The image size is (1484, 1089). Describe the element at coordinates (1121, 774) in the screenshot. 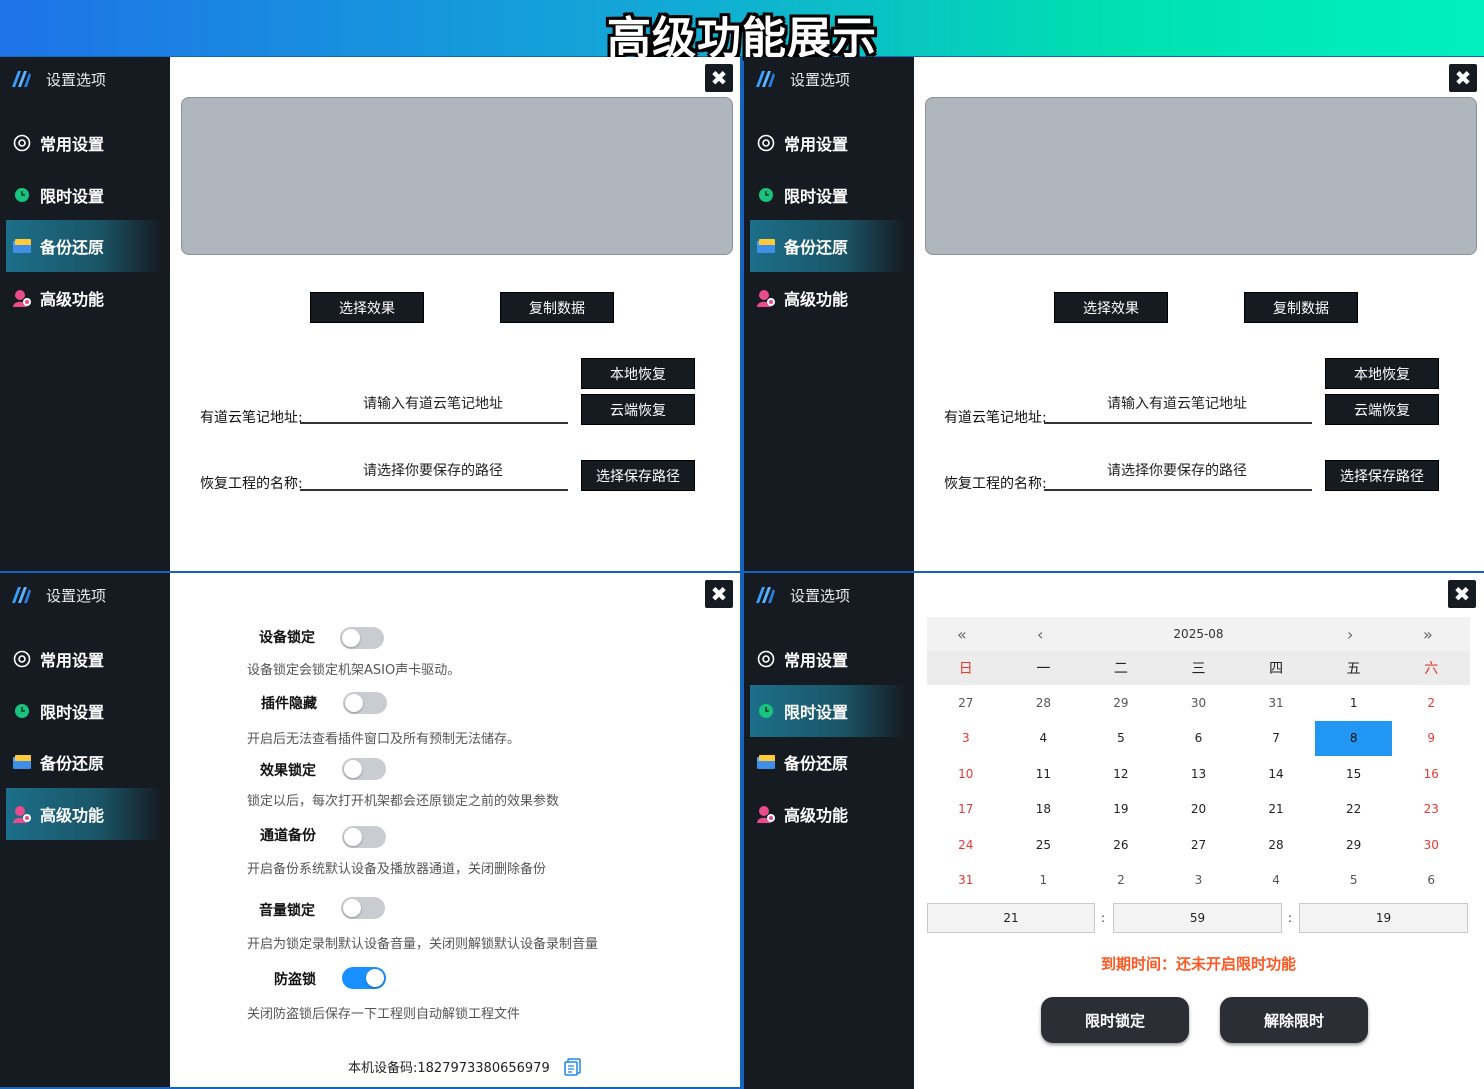

I see `calendar-day: 12` at that location.